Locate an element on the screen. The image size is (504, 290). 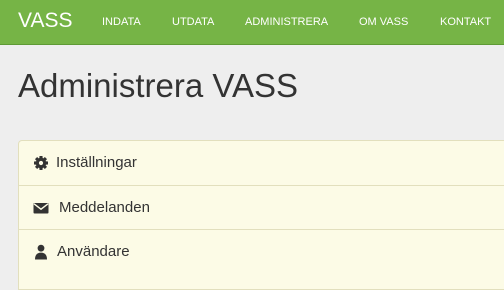
page-title: Administrera VASS is located at coordinates (158, 85).